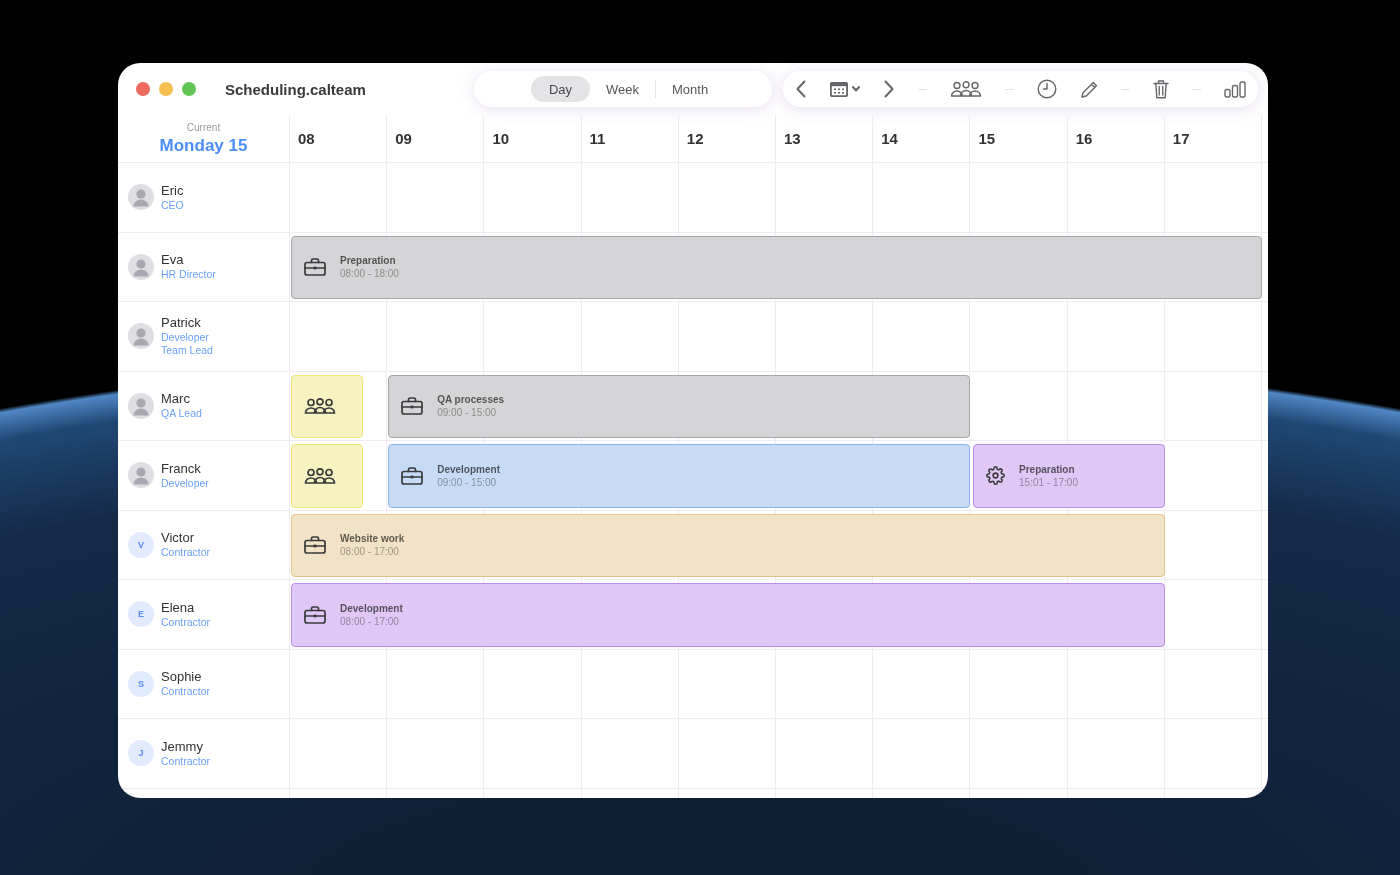  Describe the element at coordinates (1181, 138) in the screenshot. I see `hour-label: 17` at that location.